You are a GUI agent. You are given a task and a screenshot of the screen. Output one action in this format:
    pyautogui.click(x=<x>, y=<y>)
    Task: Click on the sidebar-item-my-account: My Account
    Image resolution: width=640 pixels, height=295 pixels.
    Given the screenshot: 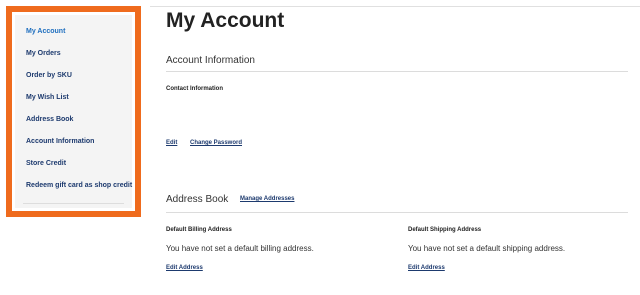 What is the action you would take?
    pyautogui.click(x=45, y=31)
    